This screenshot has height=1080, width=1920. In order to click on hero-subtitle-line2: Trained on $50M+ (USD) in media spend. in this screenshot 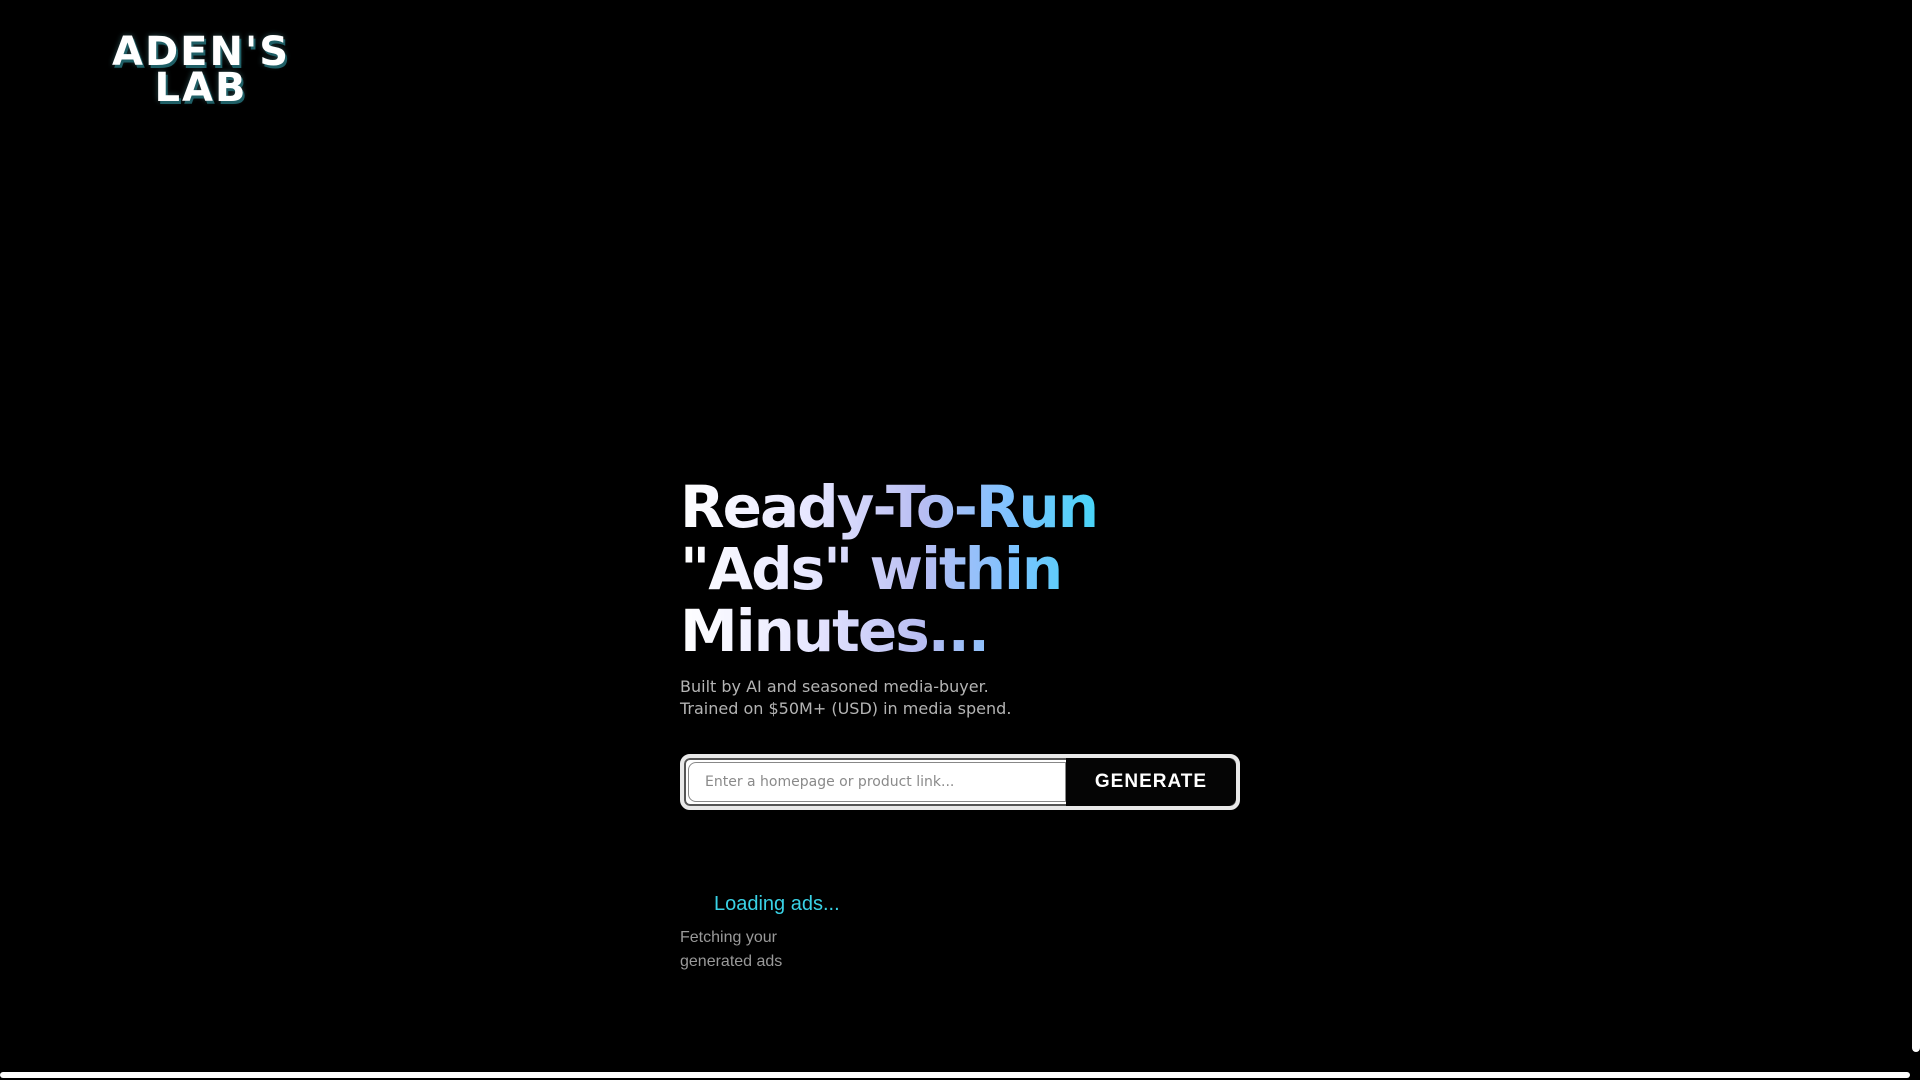, I will do `click(846, 708)`.